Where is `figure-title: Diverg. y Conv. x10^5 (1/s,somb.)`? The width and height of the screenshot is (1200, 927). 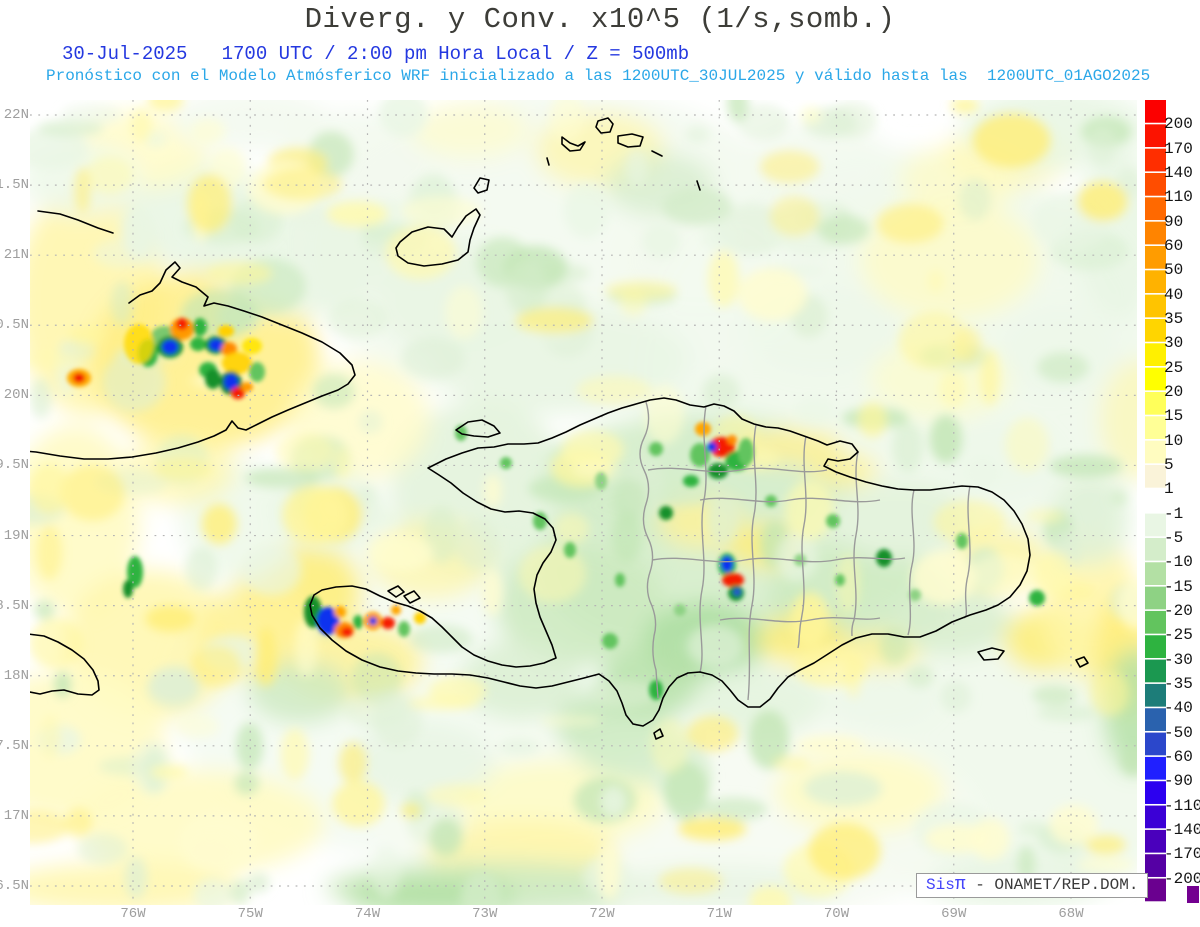 figure-title: Diverg. y Conv. x10^5 (1/s,somb.) is located at coordinates (600, 19).